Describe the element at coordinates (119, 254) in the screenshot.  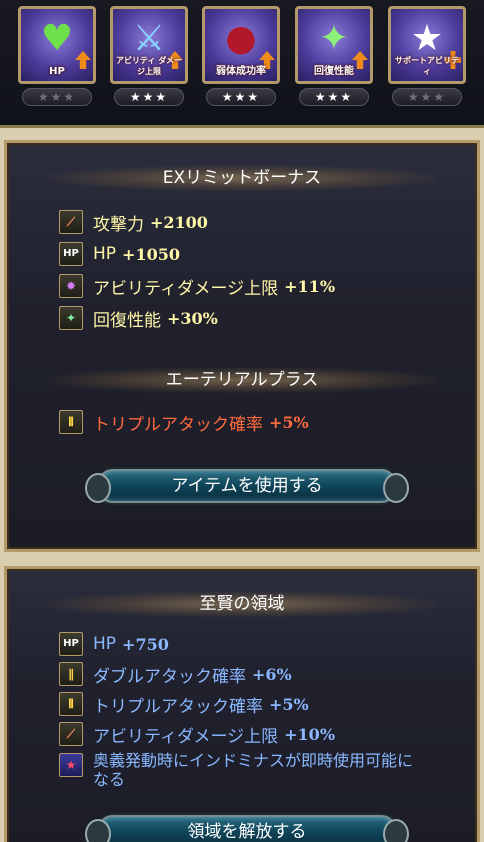
I see `bonus-row-hp: HP HP +1050` at that location.